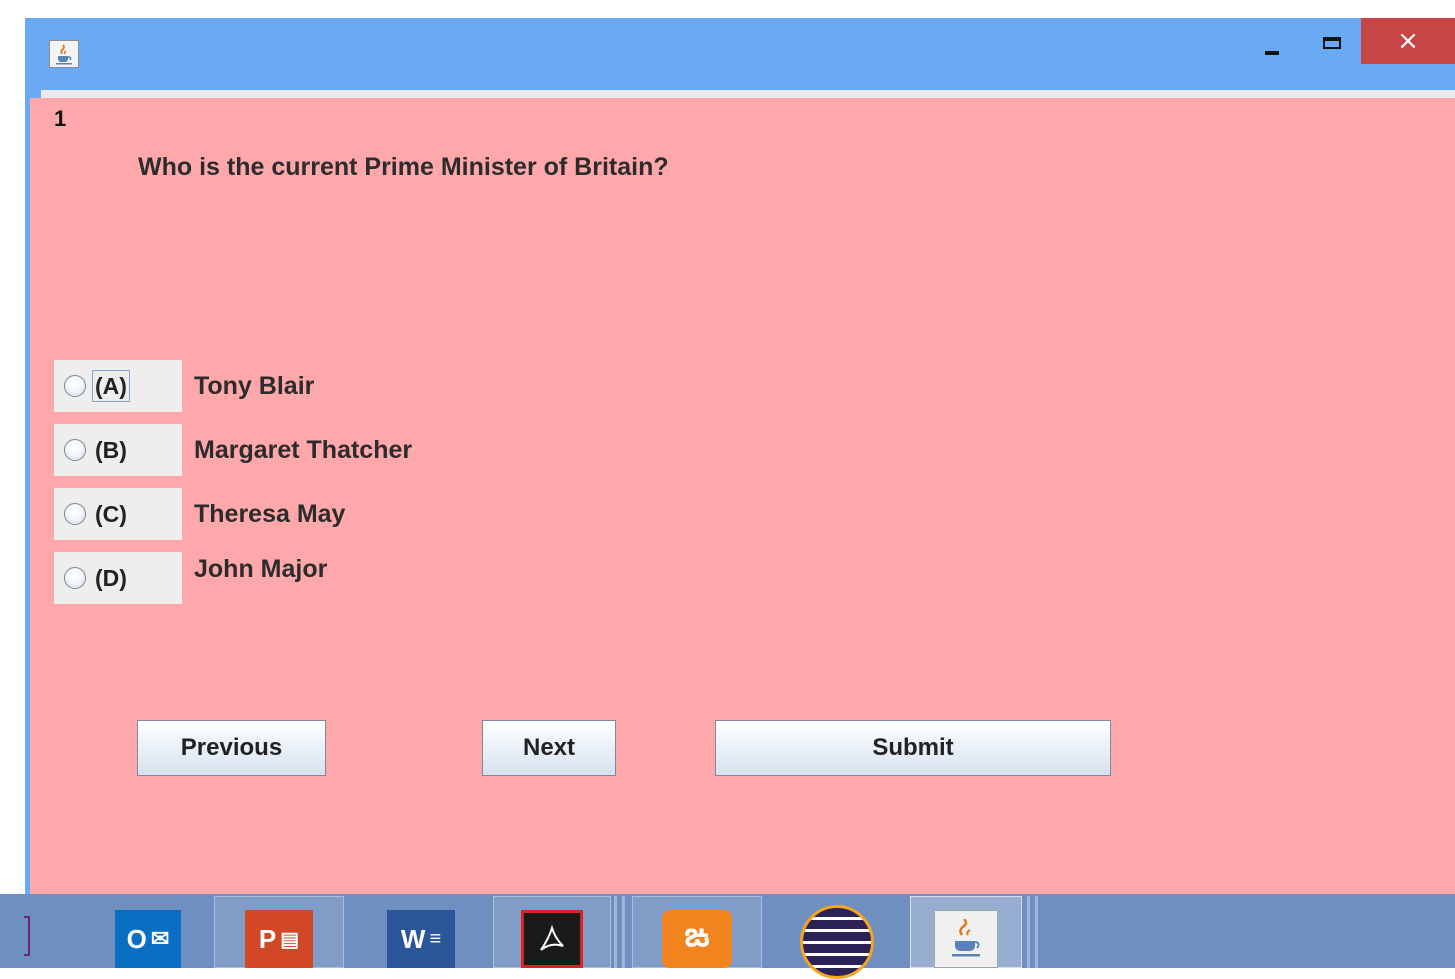  I want to click on onenote-edge-icon, so click(27, 936).